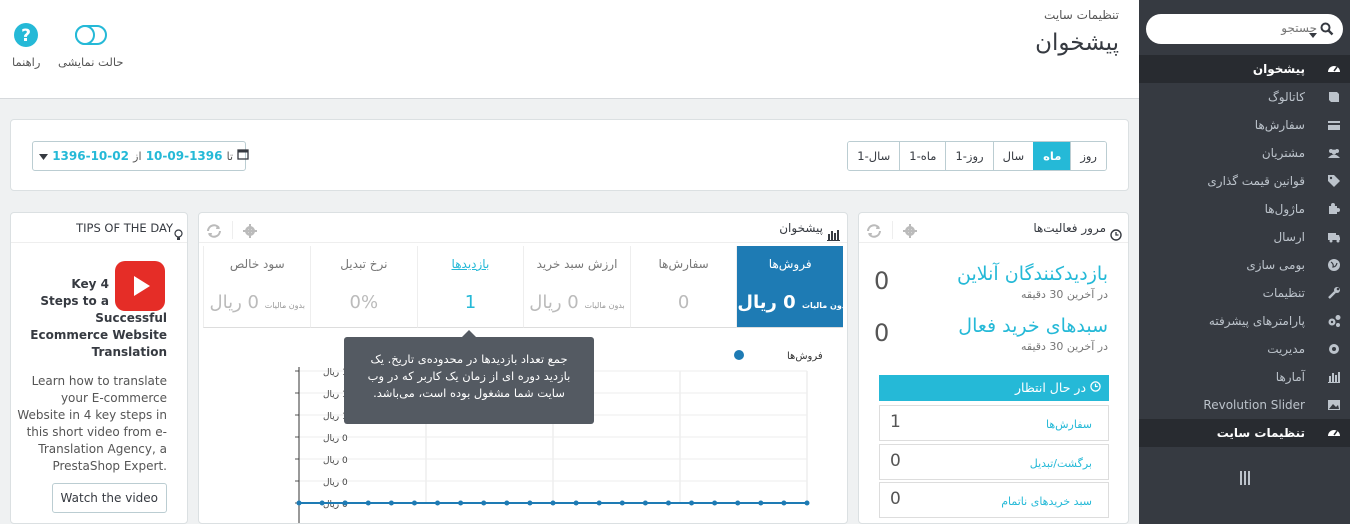  Describe the element at coordinates (1244, 349) in the screenshot. I see `sidebar-item-administration: مدیریت` at that location.